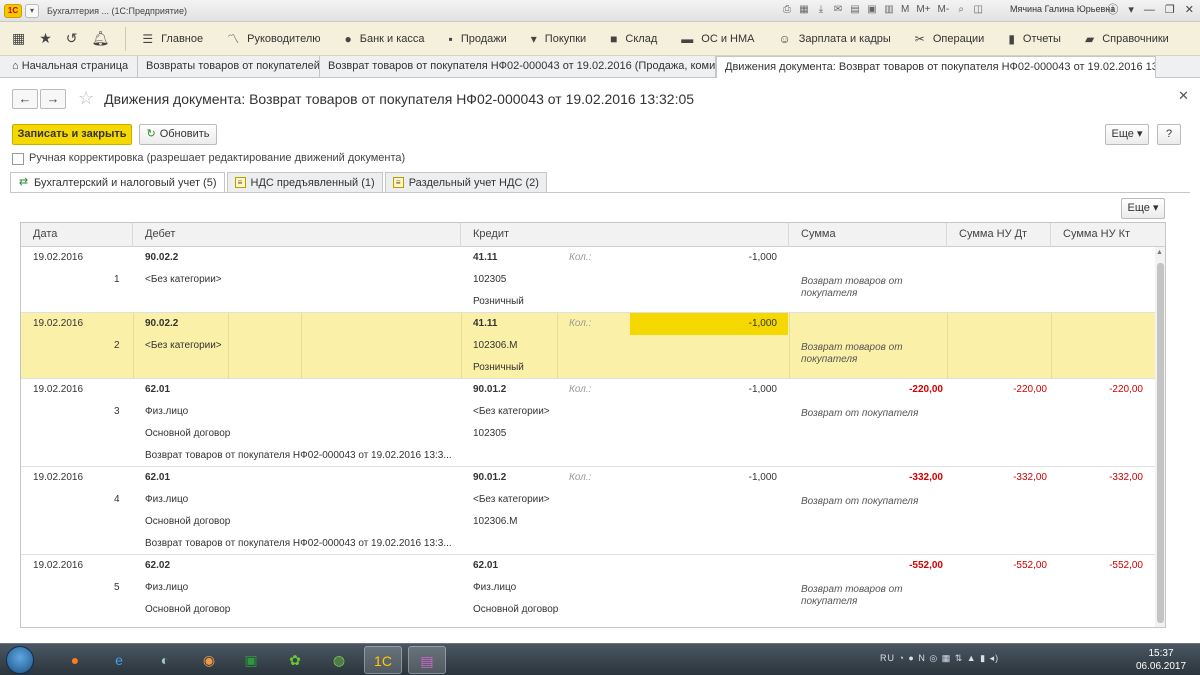  I want to click on column-sum: Сумма, so click(868, 235).